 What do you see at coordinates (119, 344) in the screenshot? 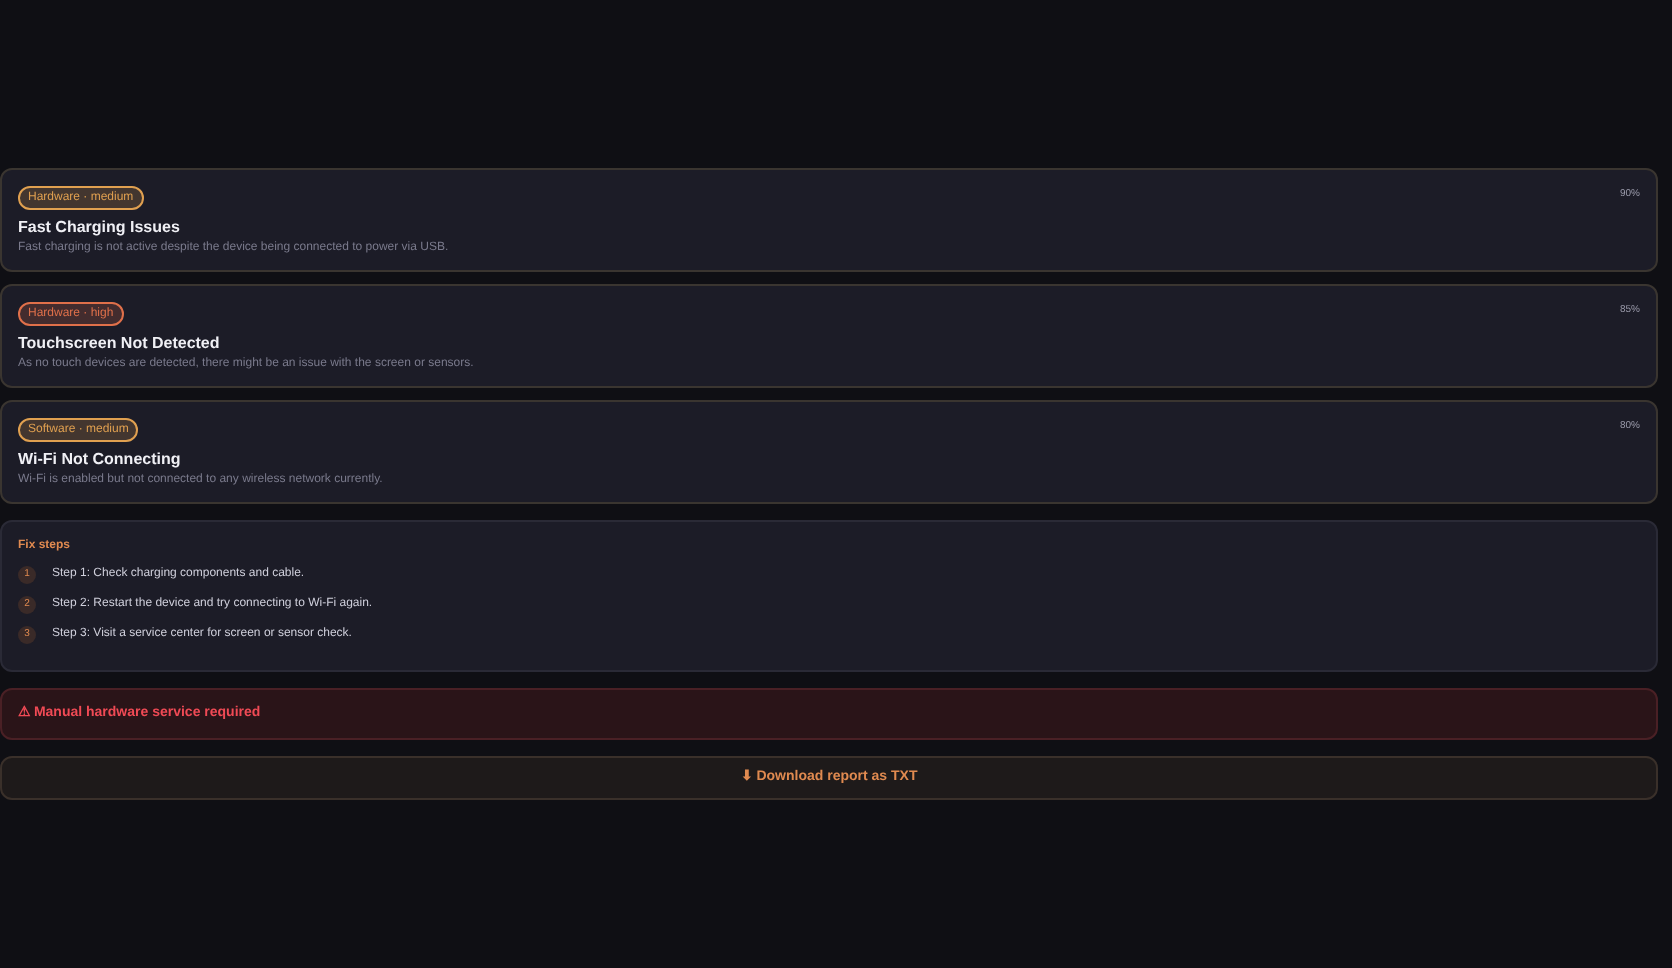
I see `issue-title: Touchscreen Not Detected` at bounding box center [119, 344].